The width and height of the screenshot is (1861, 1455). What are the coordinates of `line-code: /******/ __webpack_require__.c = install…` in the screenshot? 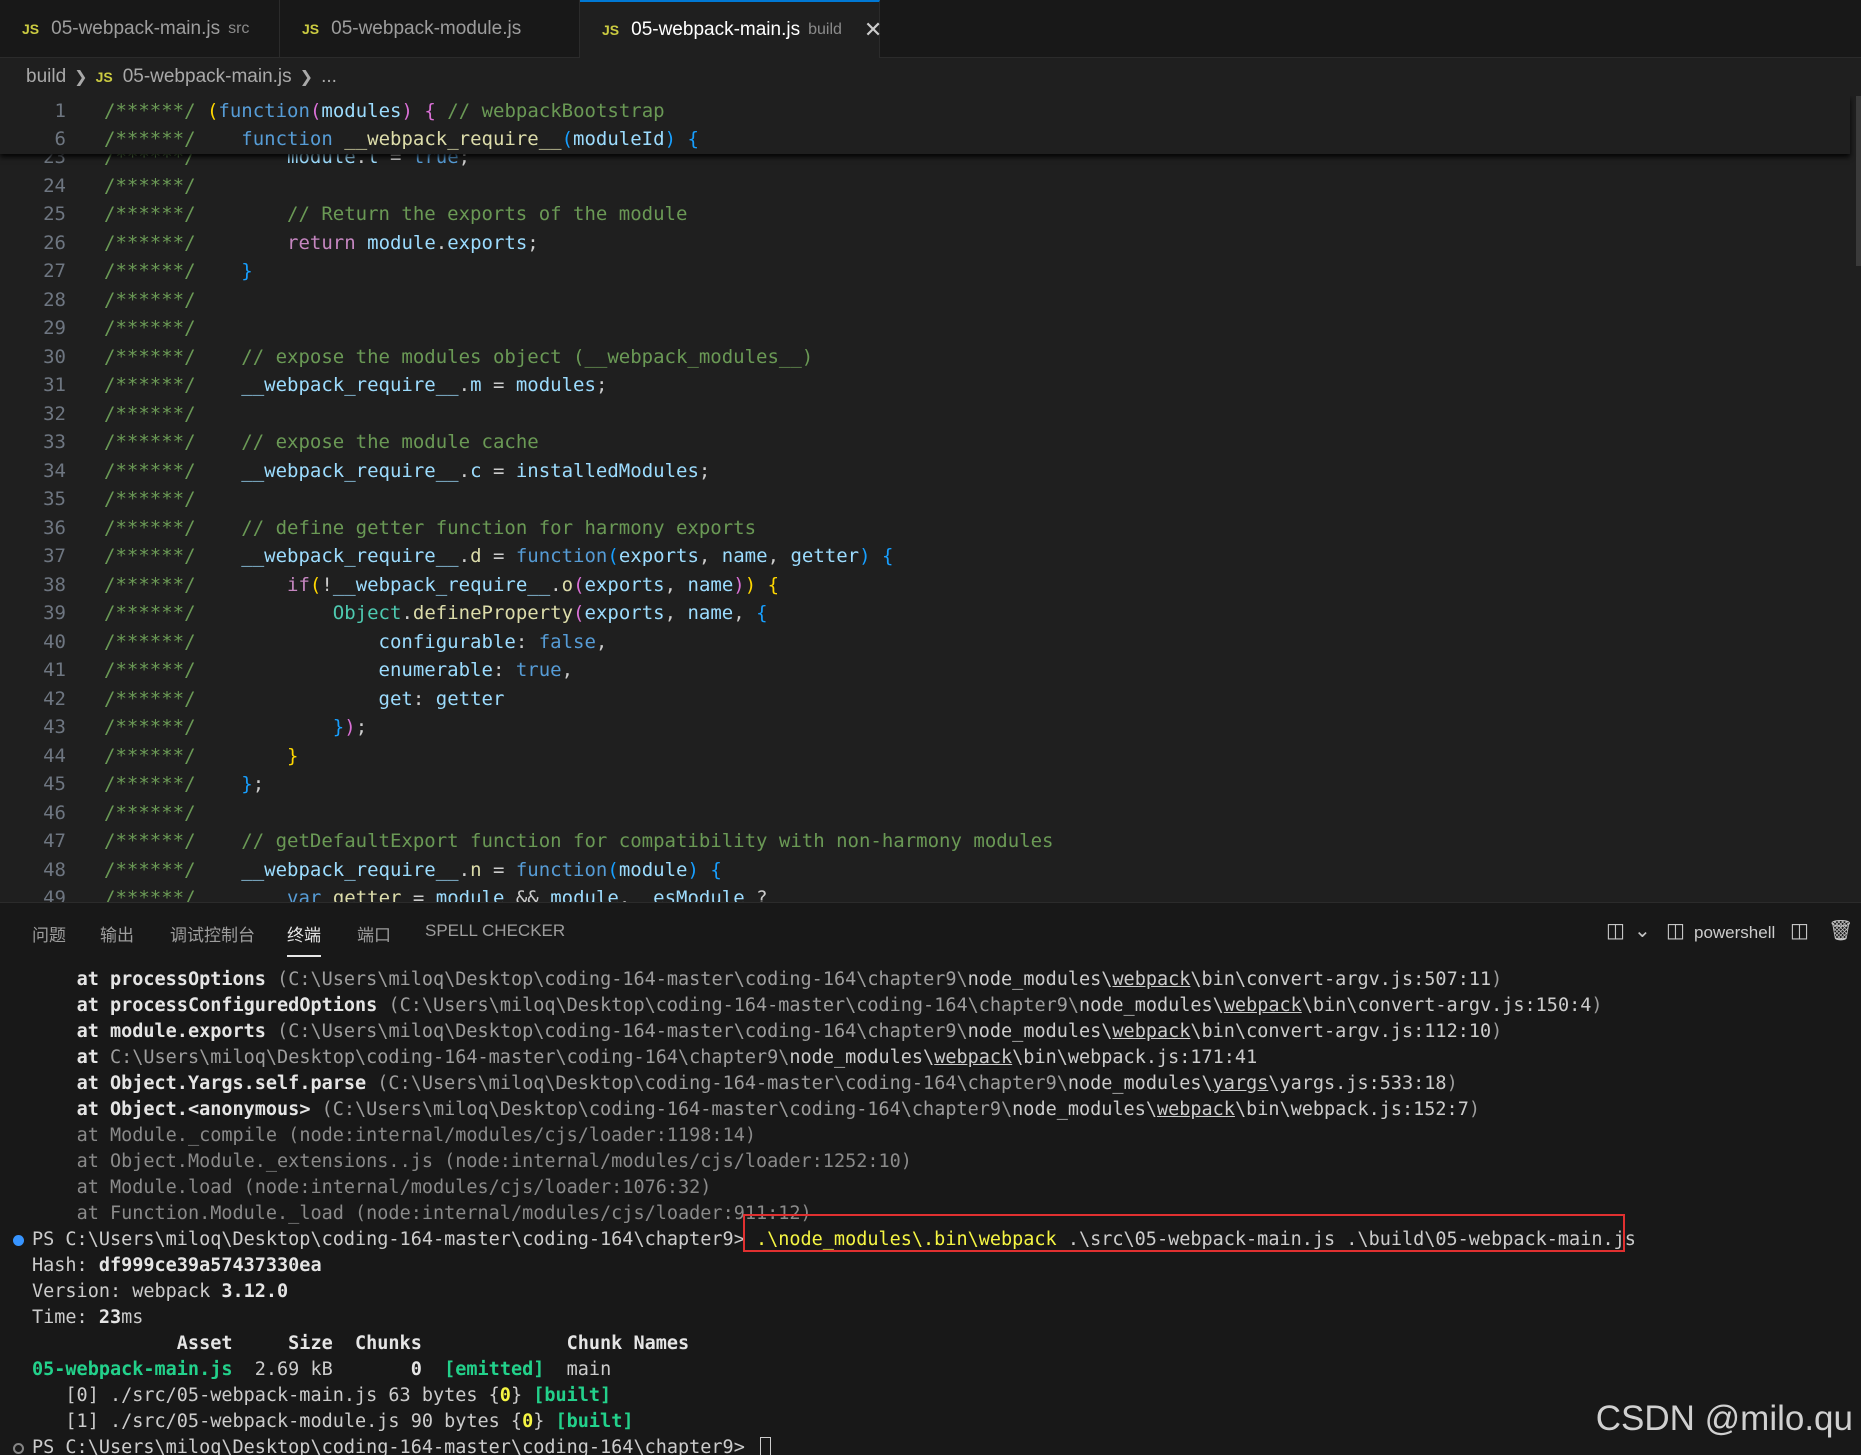 It's located at (407, 471).